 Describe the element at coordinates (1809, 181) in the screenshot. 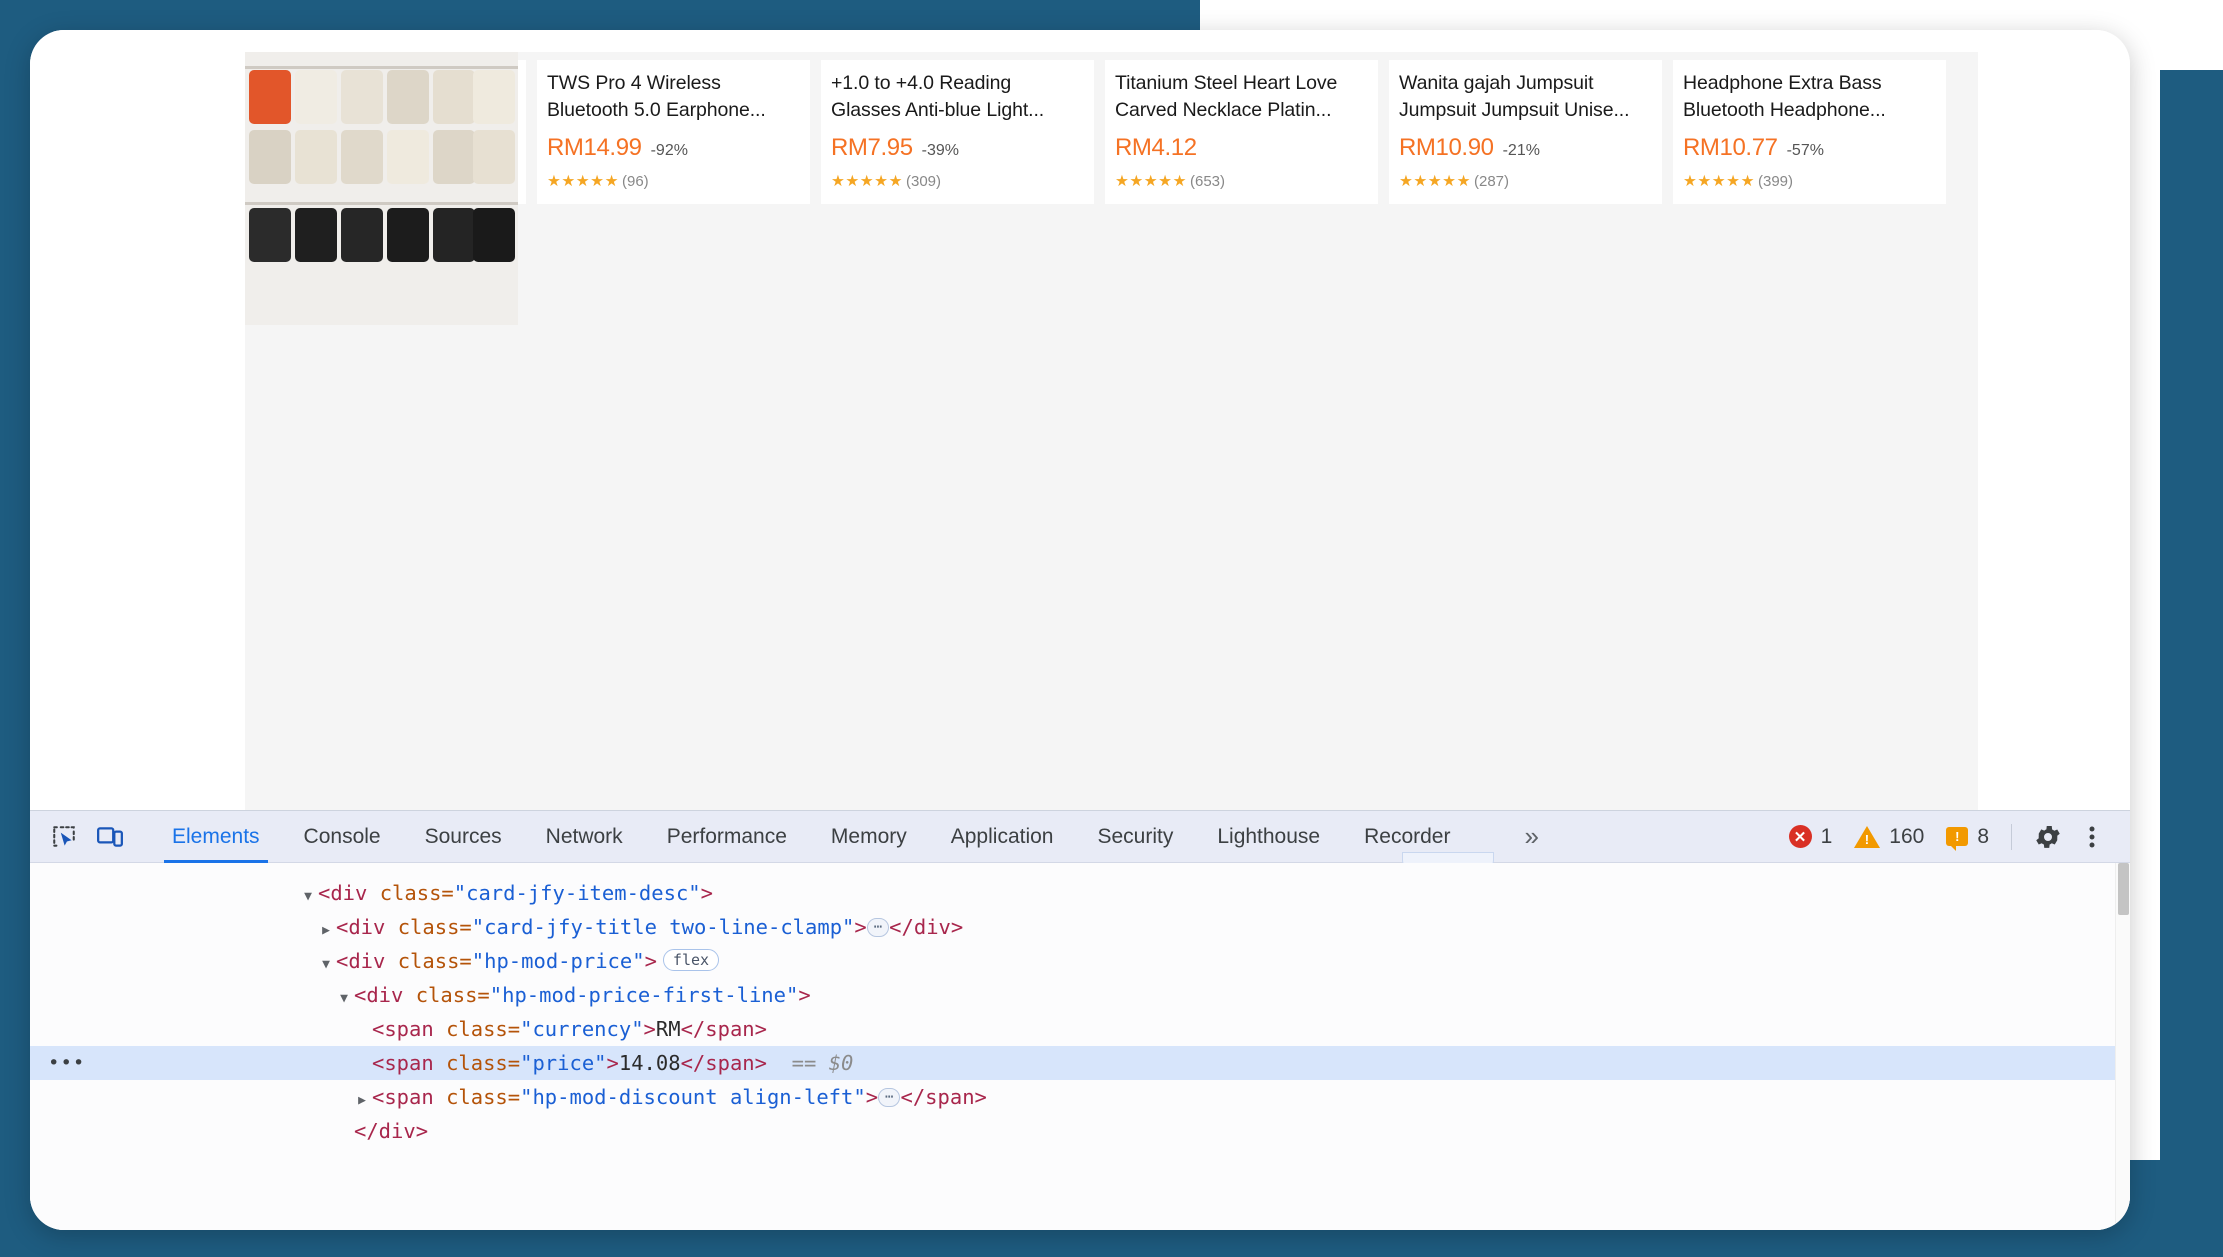

I see `product-rating: ★★★★★ (399)` at that location.